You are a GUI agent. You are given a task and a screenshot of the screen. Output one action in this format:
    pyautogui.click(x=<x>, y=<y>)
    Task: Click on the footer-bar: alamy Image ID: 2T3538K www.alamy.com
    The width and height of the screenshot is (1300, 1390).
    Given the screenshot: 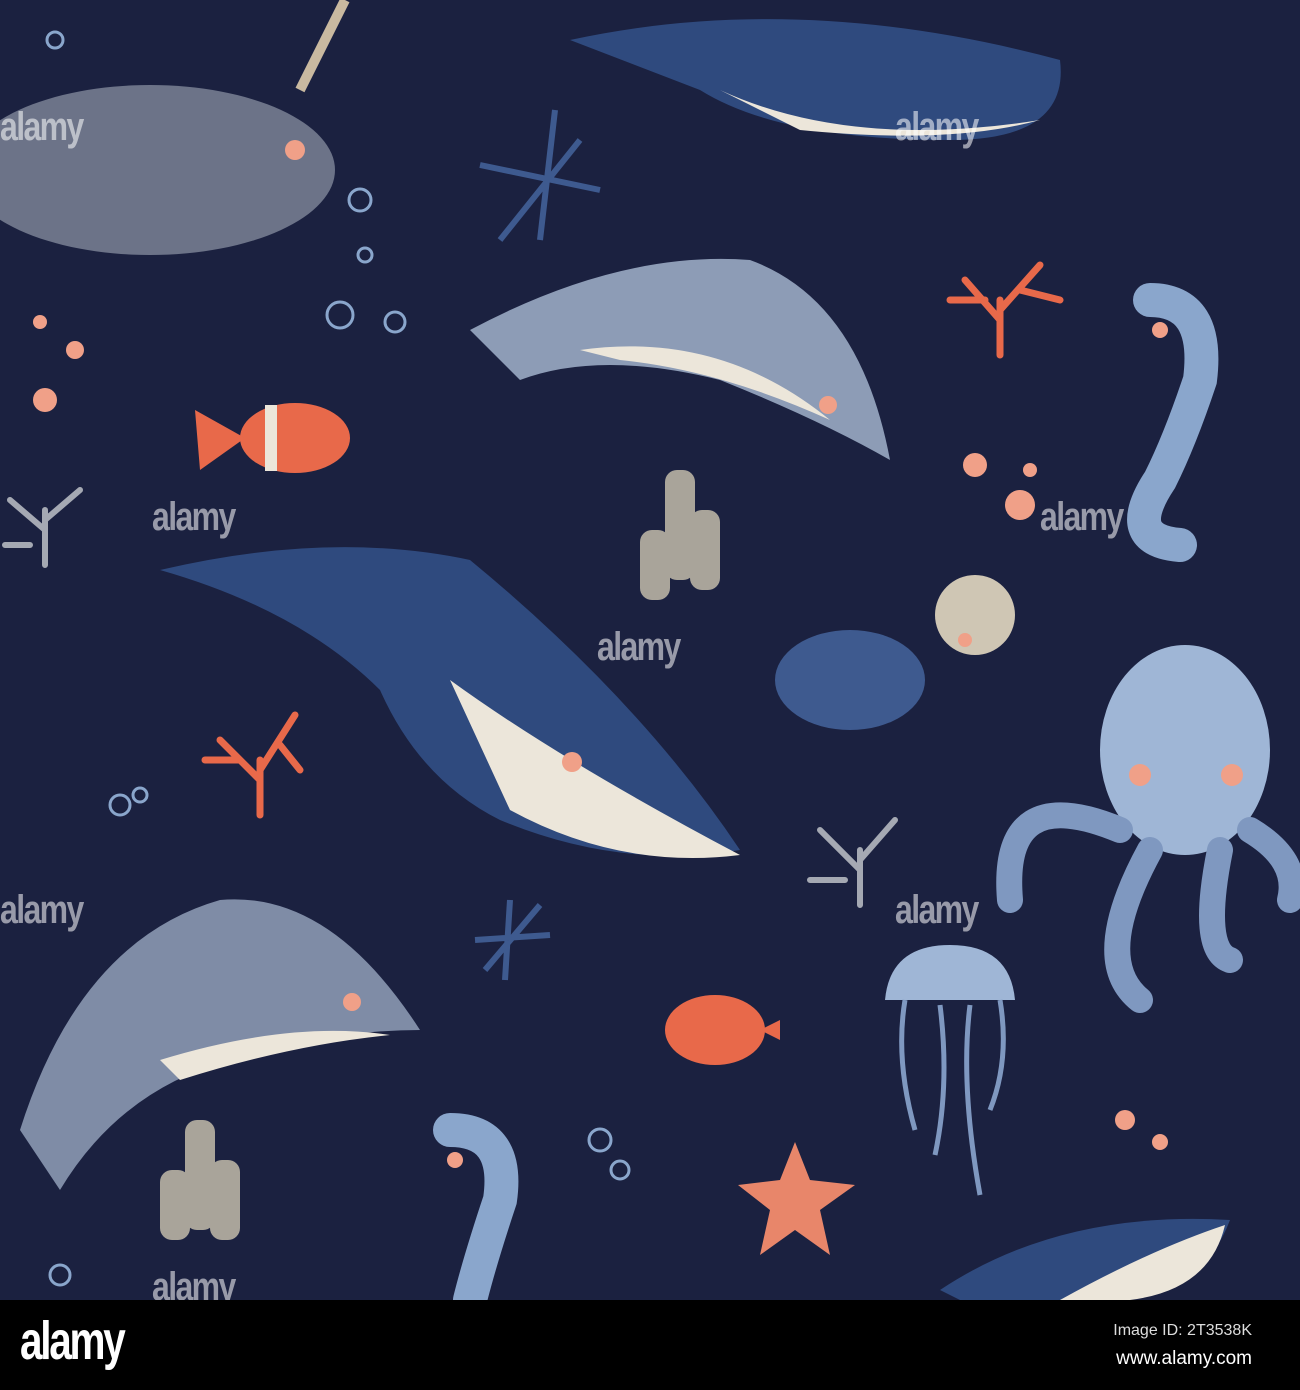 What is the action you would take?
    pyautogui.click(x=650, y=1345)
    